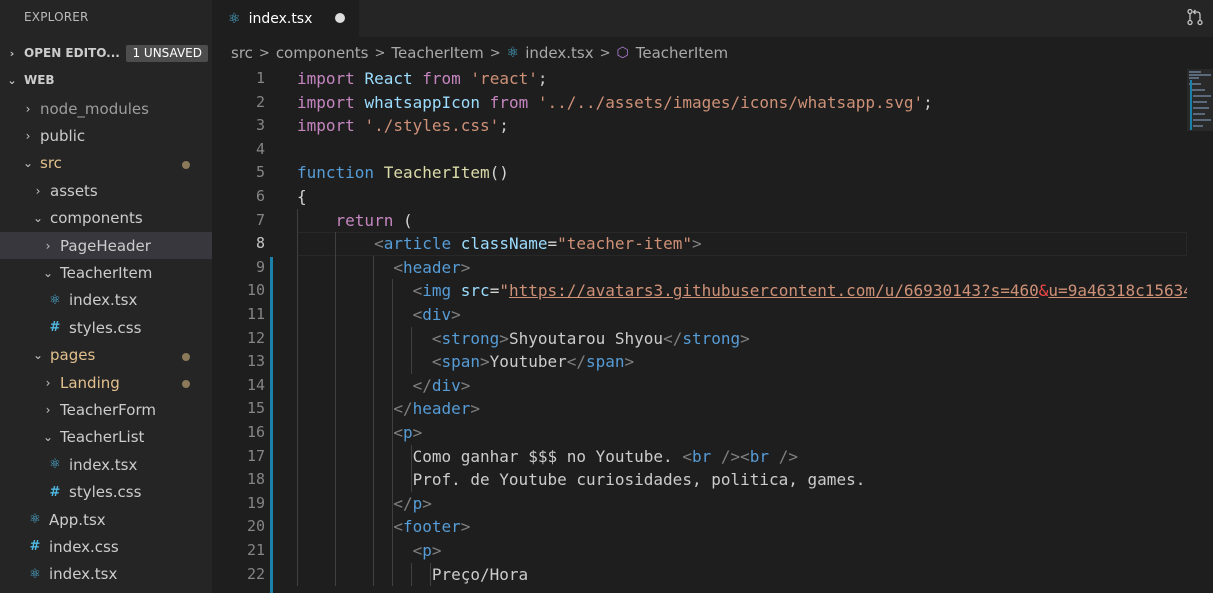  Describe the element at coordinates (699, 551) in the screenshot. I see `code-line: 21 <p>` at that location.